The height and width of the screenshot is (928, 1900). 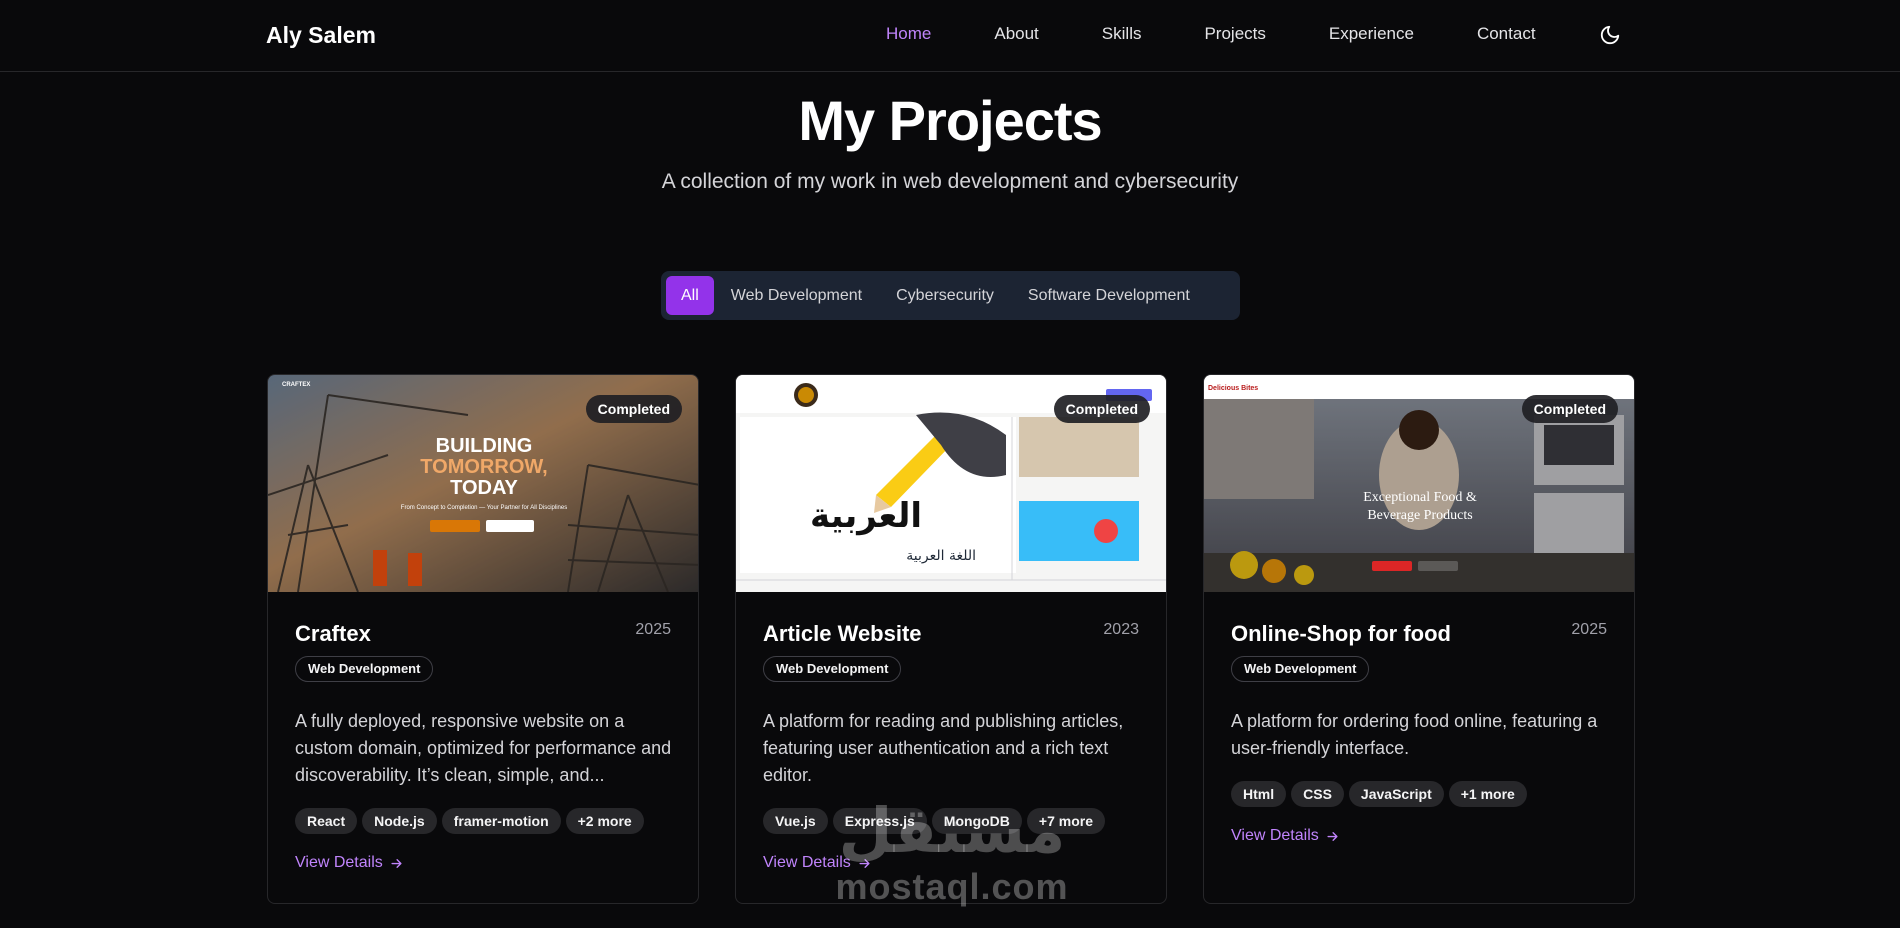 I want to click on project-title: Craftex, so click(x=333, y=633).